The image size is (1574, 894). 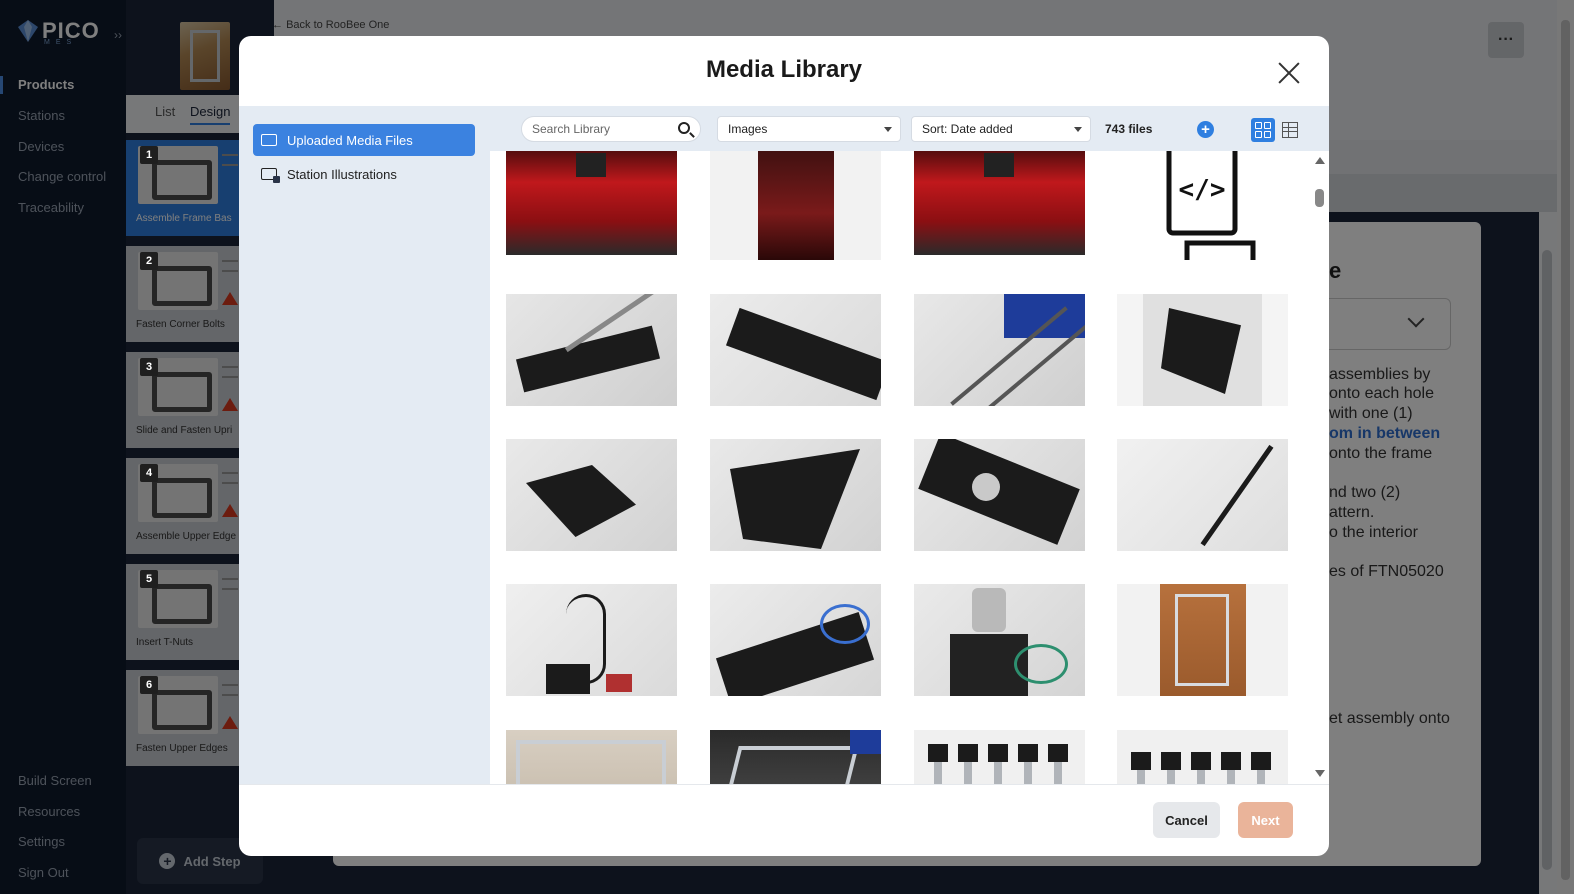 I want to click on code-document-icon: </>, so click(x=1211, y=205).